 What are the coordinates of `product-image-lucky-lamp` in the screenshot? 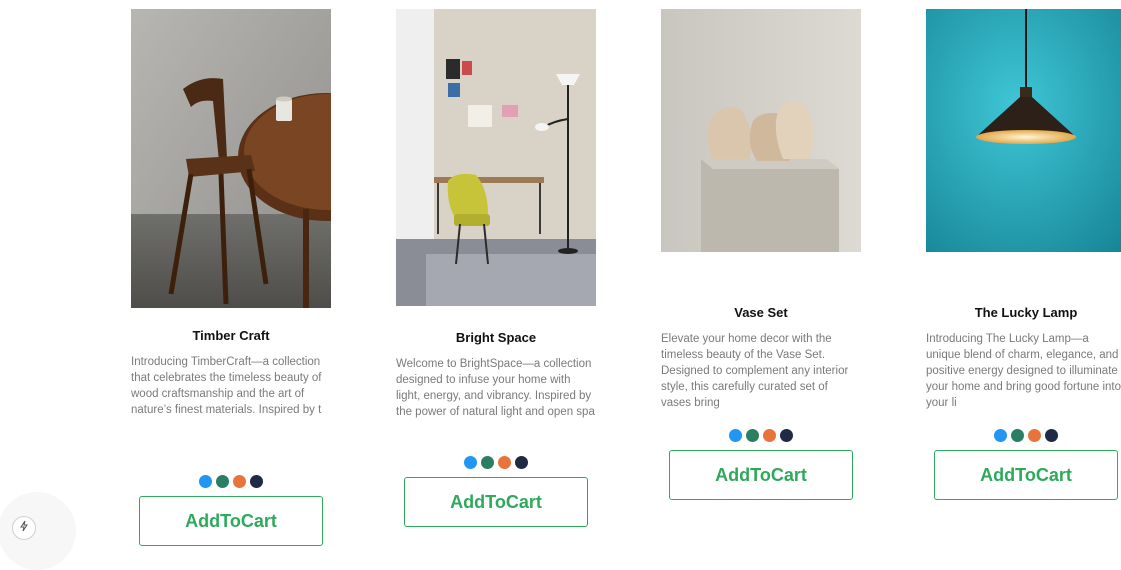 It's located at (1023, 130).